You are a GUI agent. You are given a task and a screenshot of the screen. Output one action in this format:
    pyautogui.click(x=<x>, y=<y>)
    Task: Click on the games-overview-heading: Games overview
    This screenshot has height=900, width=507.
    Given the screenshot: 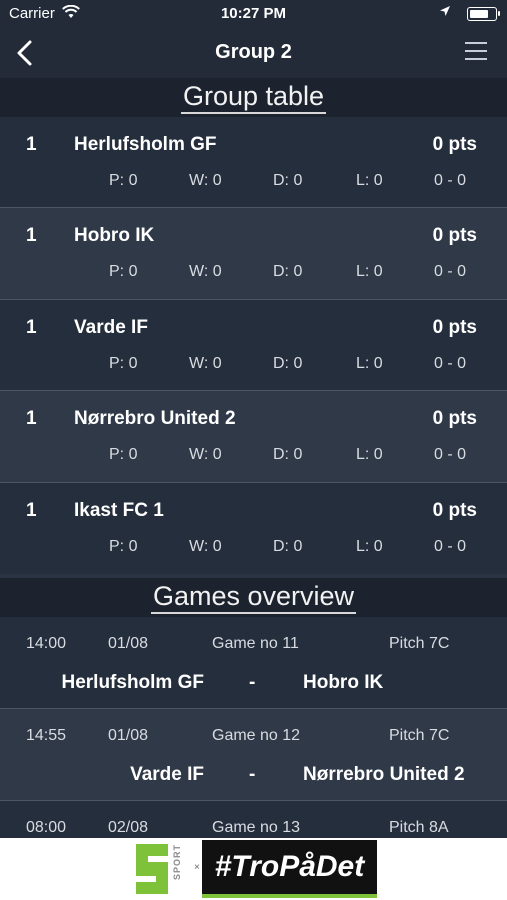 What is the action you would take?
    pyautogui.click(x=253, y=597)
    